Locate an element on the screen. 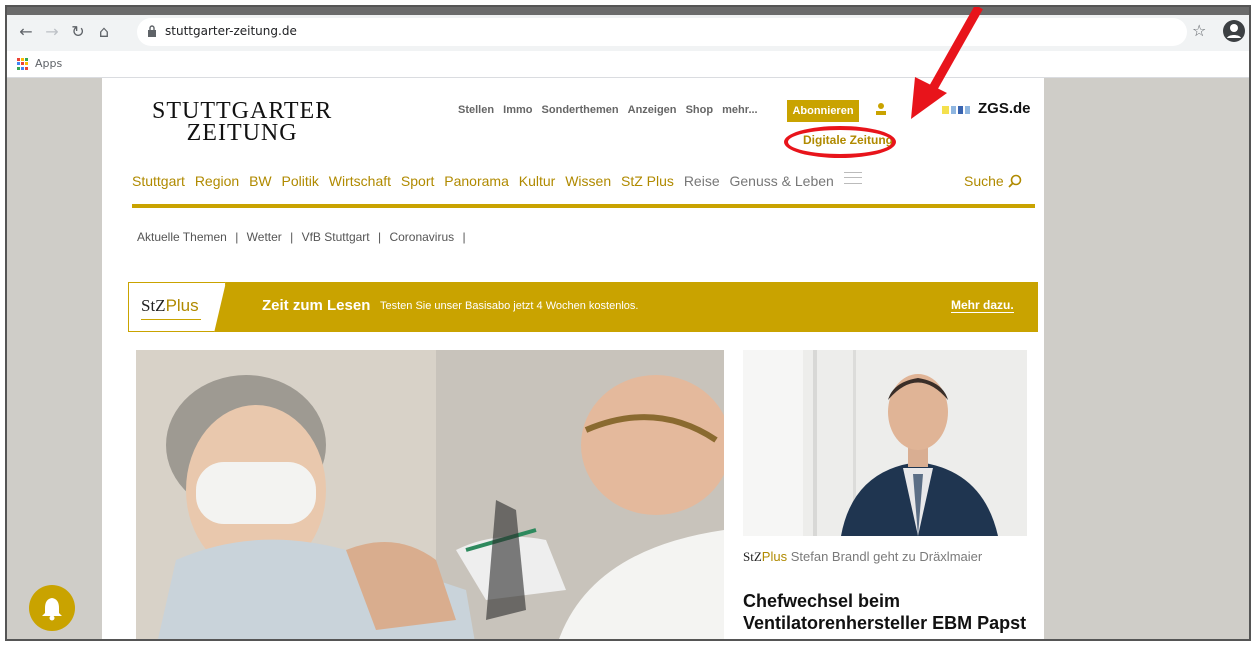 Image resolution: width=1256 pixels, height=646 pixels. top-link-anzeigen: Anzeigen is located at coordinates (652, 110).